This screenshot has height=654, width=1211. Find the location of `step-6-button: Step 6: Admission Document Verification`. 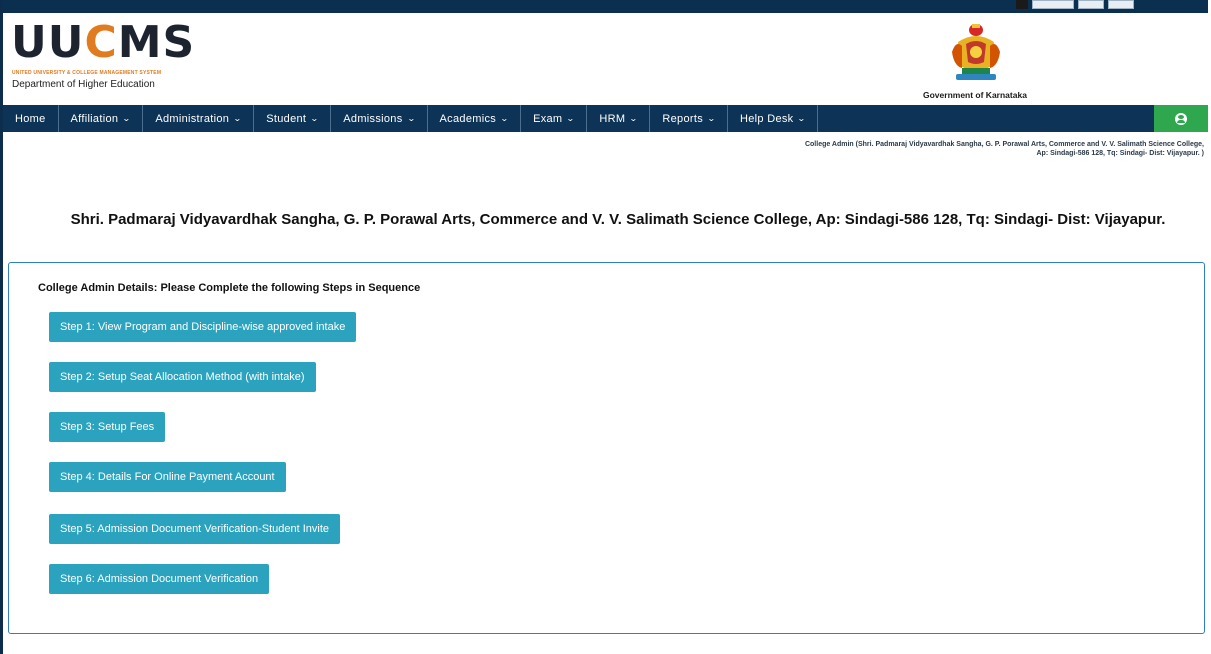

step-6-button: Step 6: Admission Document Verification is located at coordinates (159, 579).